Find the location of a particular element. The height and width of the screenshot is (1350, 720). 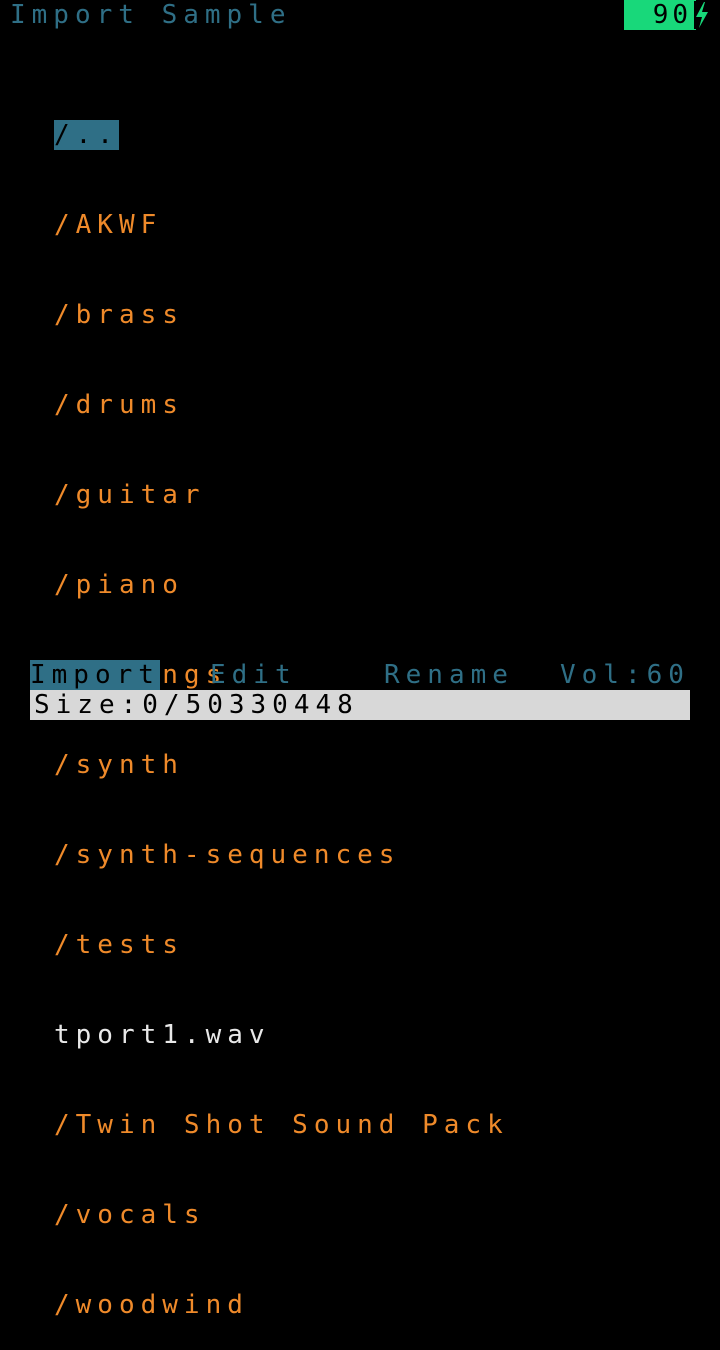

list-item: /synth-sequences is located at coordinates (281, 855).